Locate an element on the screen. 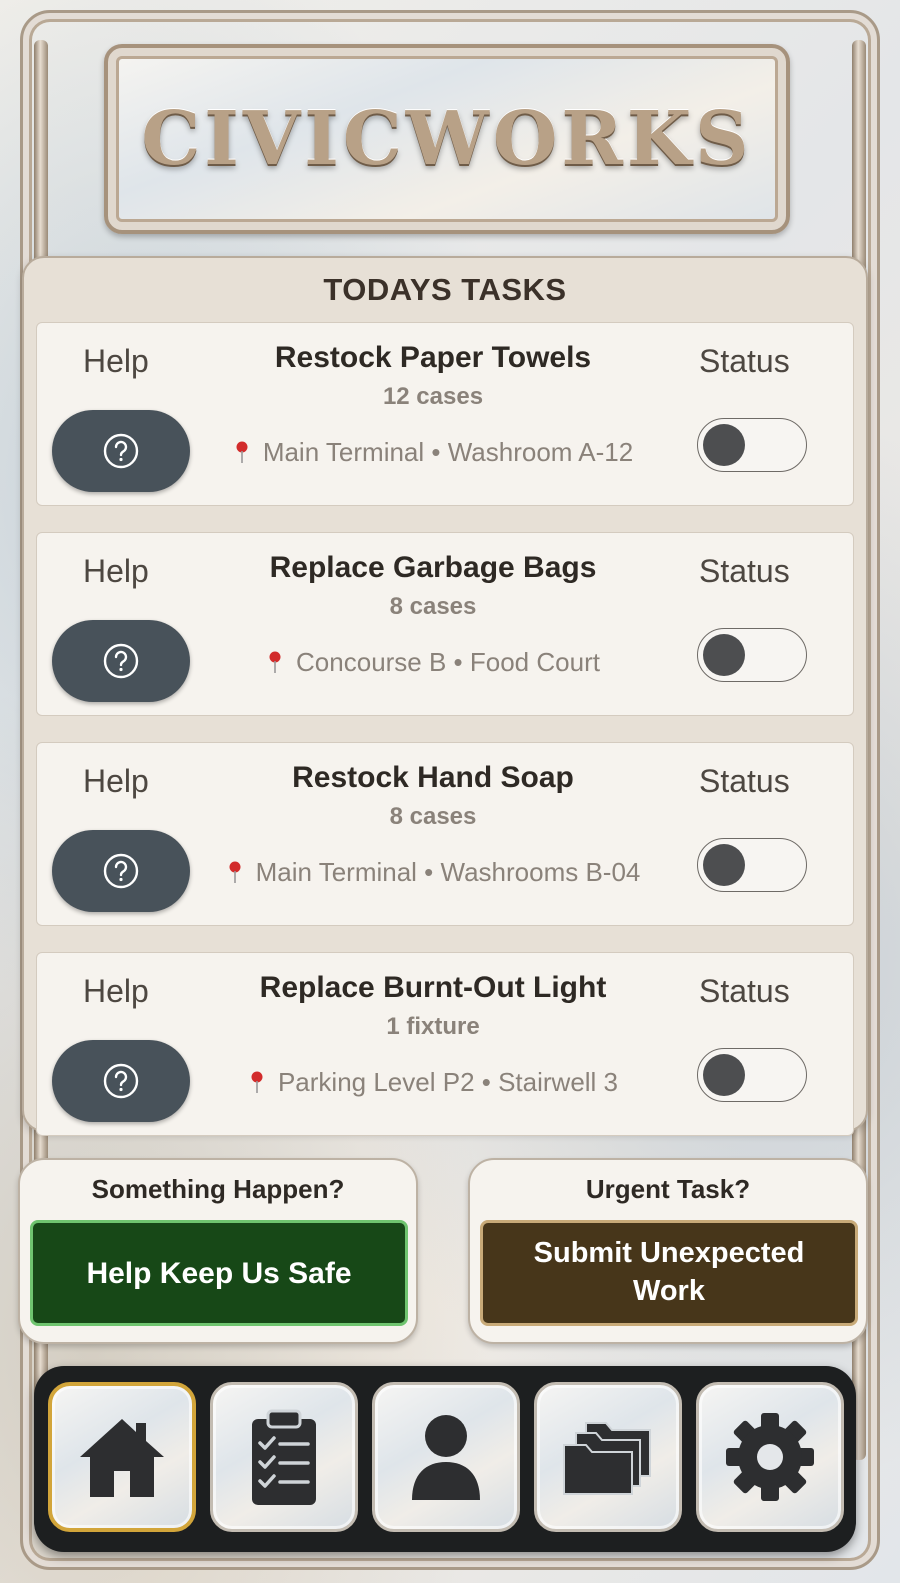 This screenshot has width=900, height=1583. task-quantity: 1 fixture is located at coordinates (433, 1026).